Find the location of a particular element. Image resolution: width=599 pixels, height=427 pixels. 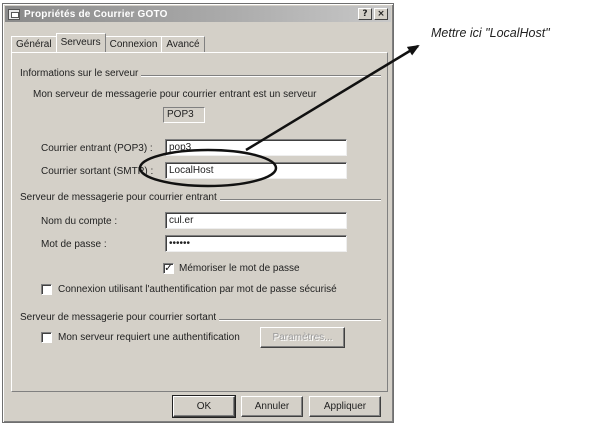

server-info-group-title: Informations sur le serveur is located at coordinates (81, 73).